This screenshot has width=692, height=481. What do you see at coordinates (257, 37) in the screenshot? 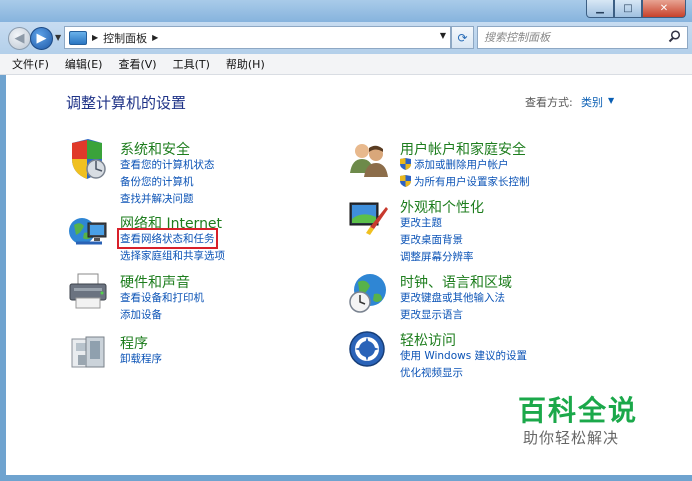
I see `address-path-box: ▶ 控制面板 ▶ ▼` at bounding box center [257, 37].